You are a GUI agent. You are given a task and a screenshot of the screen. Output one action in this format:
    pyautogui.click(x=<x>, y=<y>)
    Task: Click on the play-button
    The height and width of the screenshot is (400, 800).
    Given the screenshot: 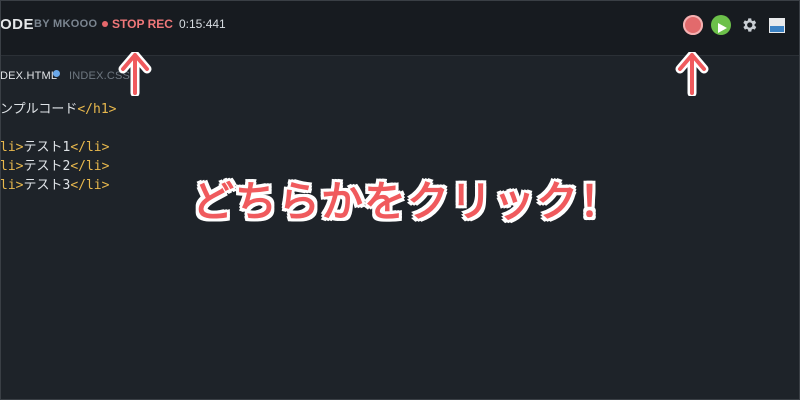 What is the action you would take?
    pyautogui.click(x=721, y=25)
    